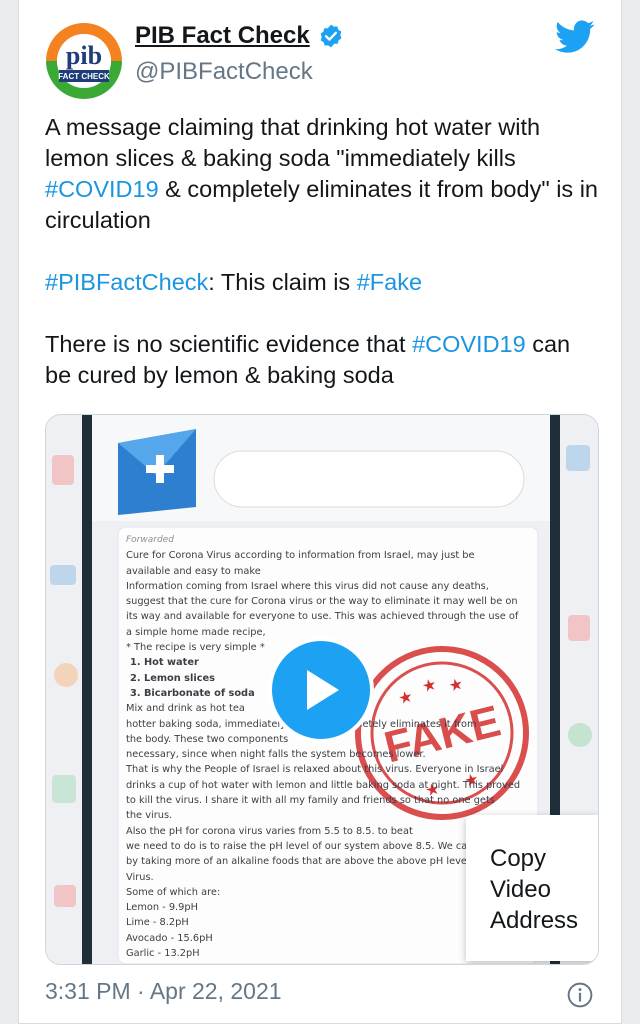 Image resolution: width=640 pixels, height=1024 pixels. What do you see at coordinates (150, 540) in the screenshot?
I see `message-line: Forwarded` at bounding box center [150, 540].